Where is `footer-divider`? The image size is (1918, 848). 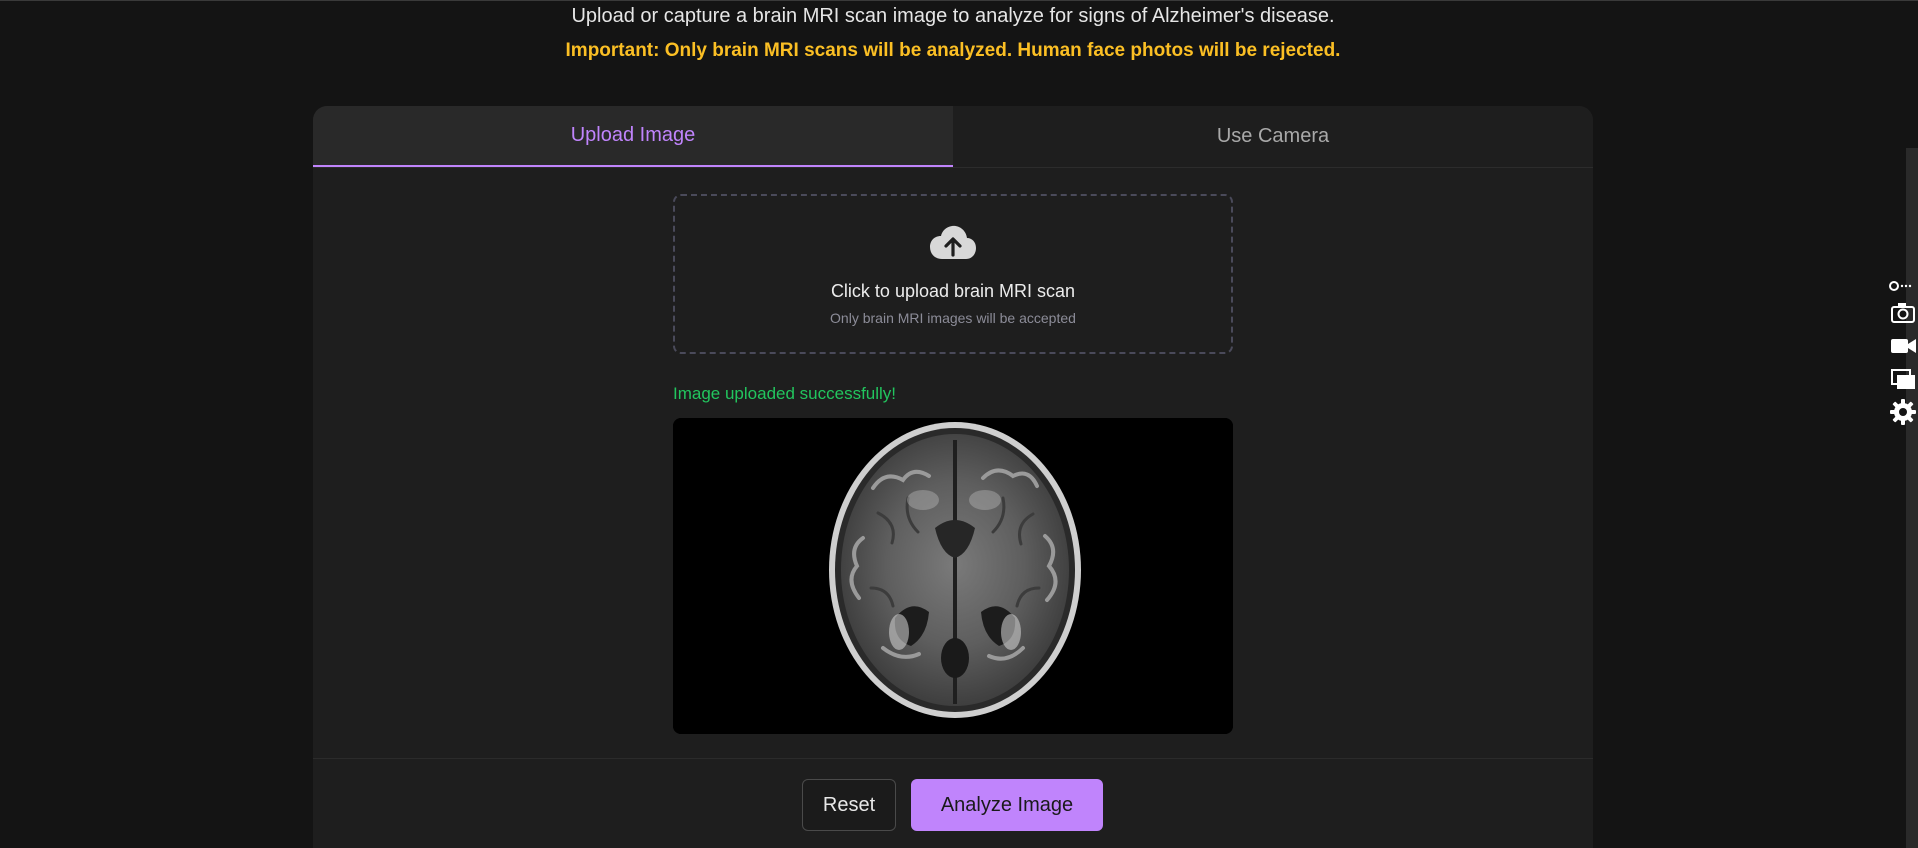
footer-divider is located at coordinates (953, 758).